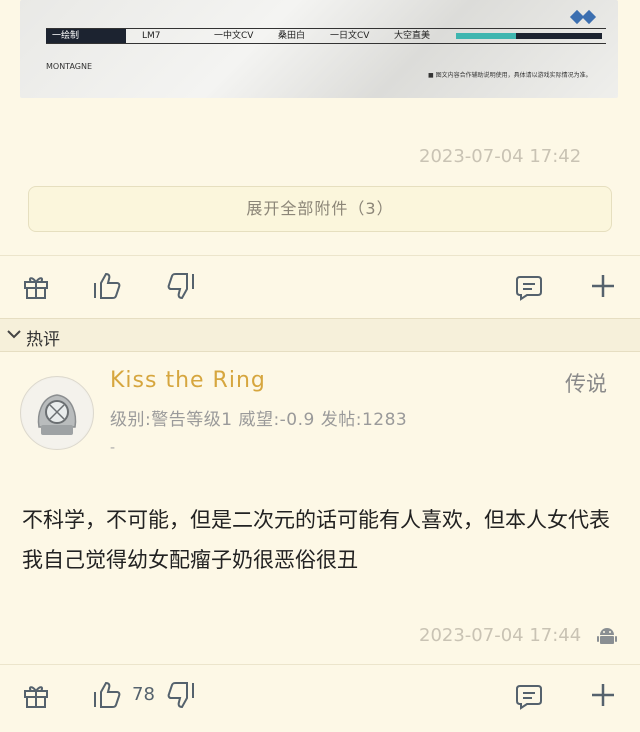 The image size is (640, 732). I want to click on comment-username: Kiss the Ring, so click(188, 380).